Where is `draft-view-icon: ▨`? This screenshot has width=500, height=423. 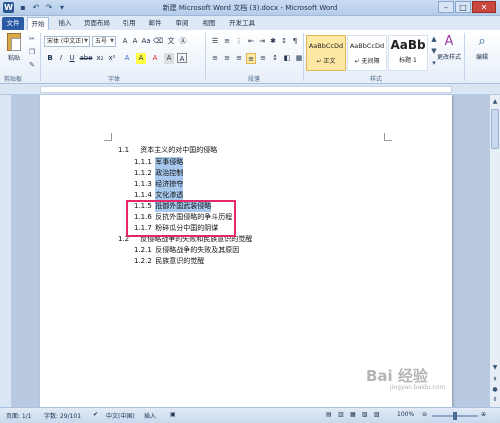 draft-view-icon: ▨ is located at coordinates (377, 414).